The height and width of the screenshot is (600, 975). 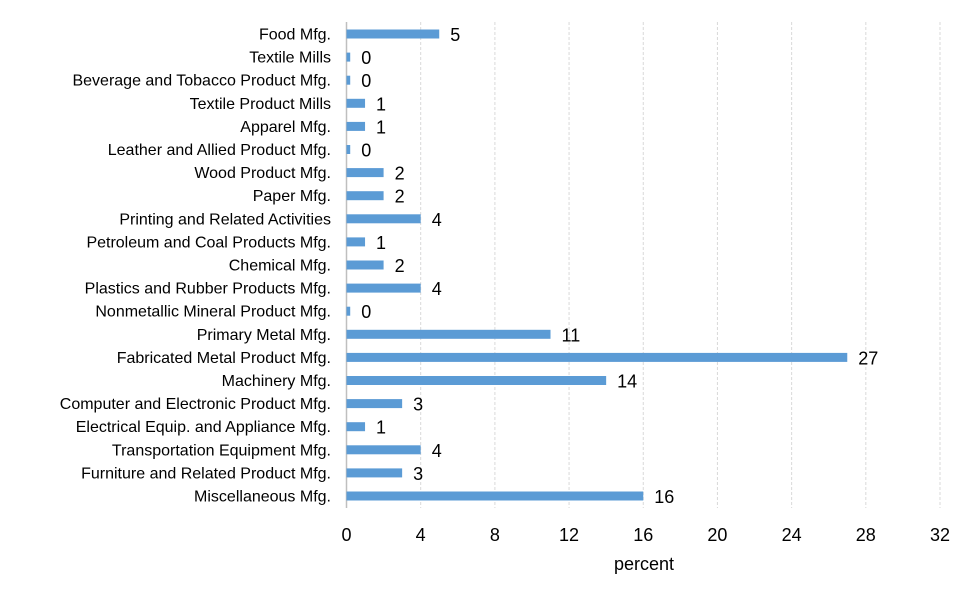 What do you see at coordinates (940, 535) in the screenshot?
I see `x-tick-label: 32` at bounding box center [940, 535].